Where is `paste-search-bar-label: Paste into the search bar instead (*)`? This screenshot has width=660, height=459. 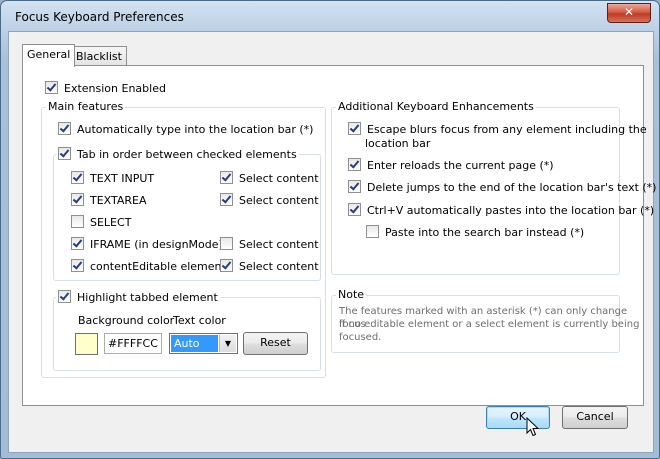 paste-search-bar-label: Paste into the search bar instead (*) is located at coordinates (485, 232).